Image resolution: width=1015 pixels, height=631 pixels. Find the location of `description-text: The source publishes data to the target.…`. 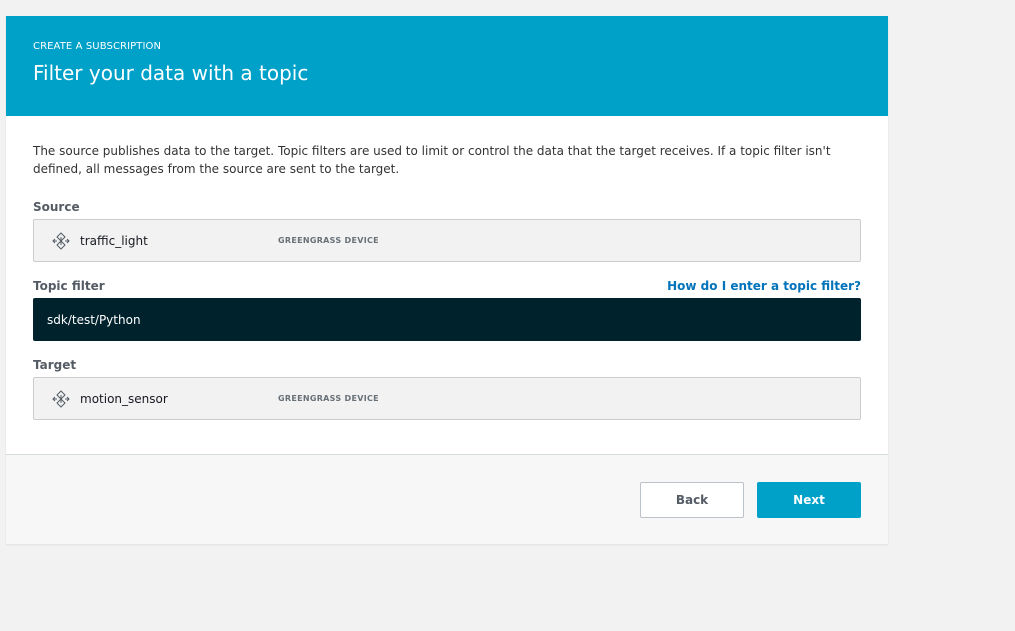

description-text: The source publishes data to the target.… is located at coordinates (432, 160).